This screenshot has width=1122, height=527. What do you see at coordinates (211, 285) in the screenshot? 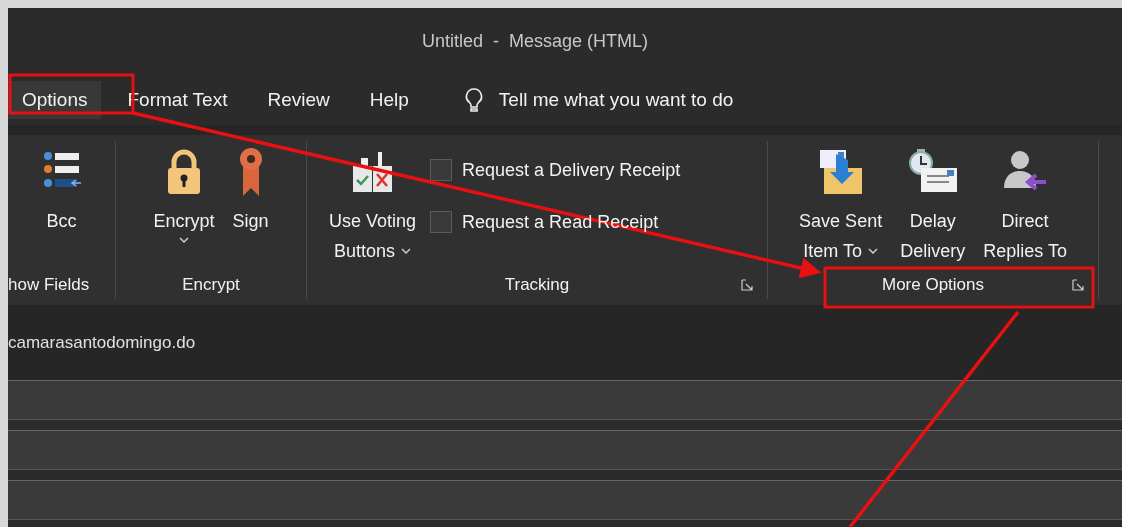
I see `group-label: Encrypt` at bounding box center [211, 285].